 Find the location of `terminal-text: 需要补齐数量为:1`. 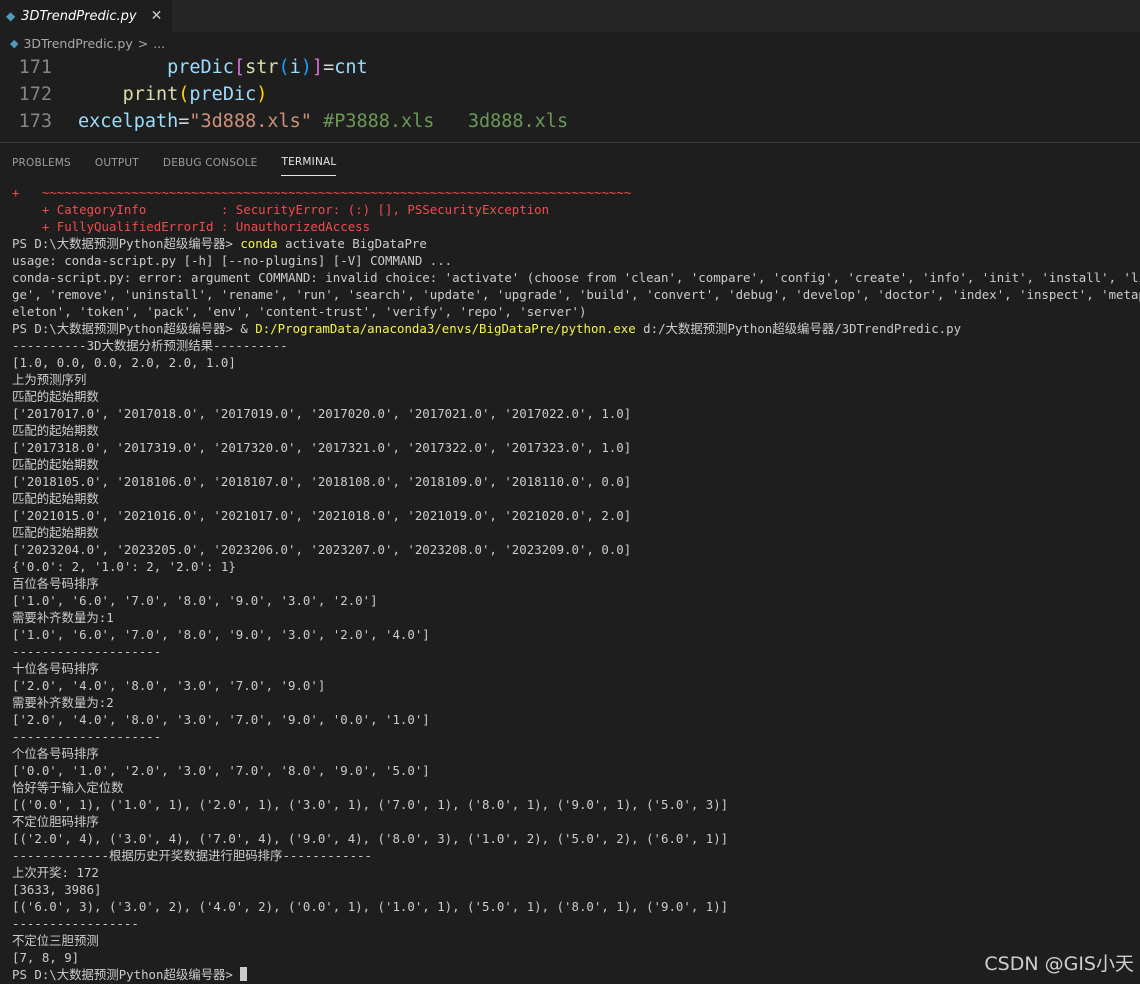

terminal-text: 需要补齐数量为:1 is located at coordinates (63, 617).